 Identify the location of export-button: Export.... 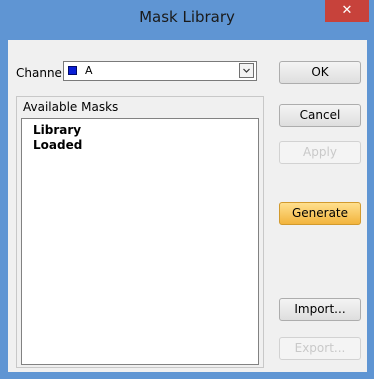
(320, 348).